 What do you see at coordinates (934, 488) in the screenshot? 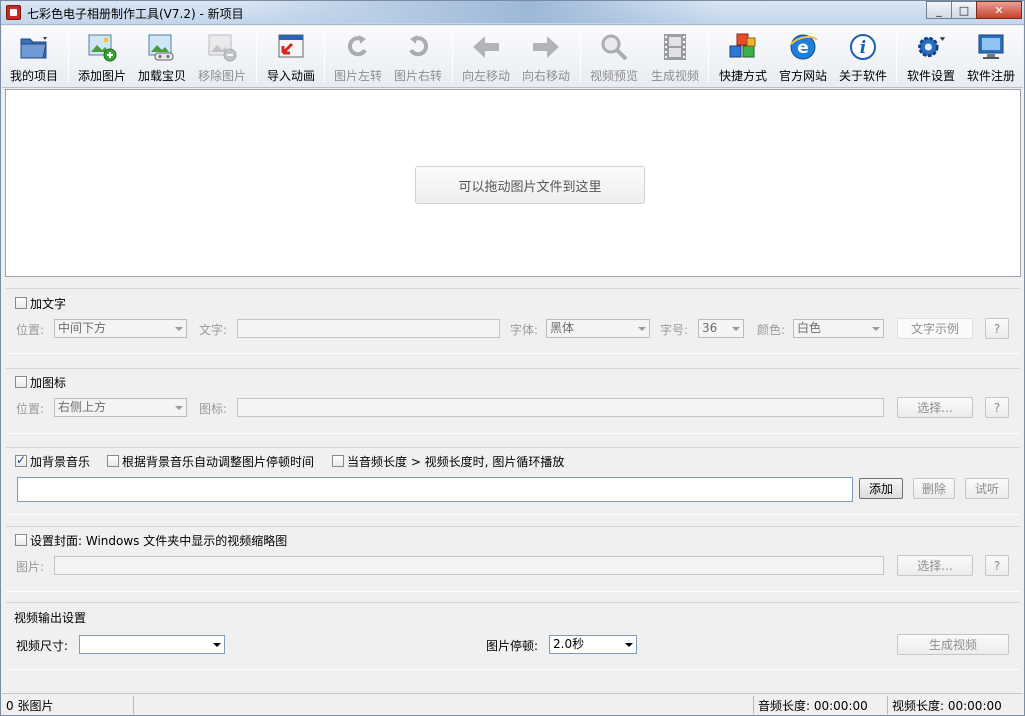
I see `music-delete-button: 删除` at bounding box center [934, 488].